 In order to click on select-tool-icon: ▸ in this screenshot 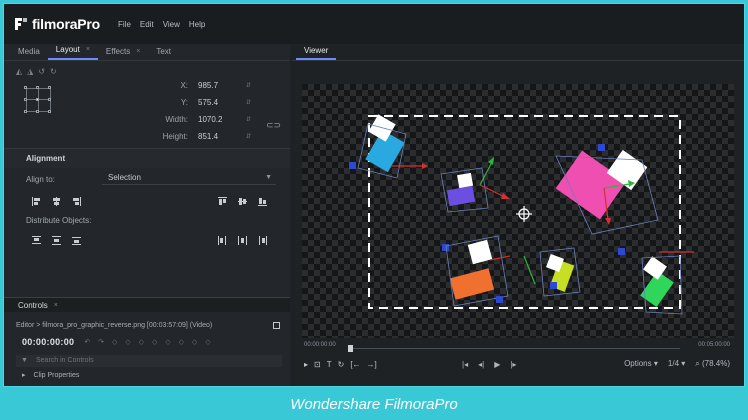, I will do `click(306, 364)`.